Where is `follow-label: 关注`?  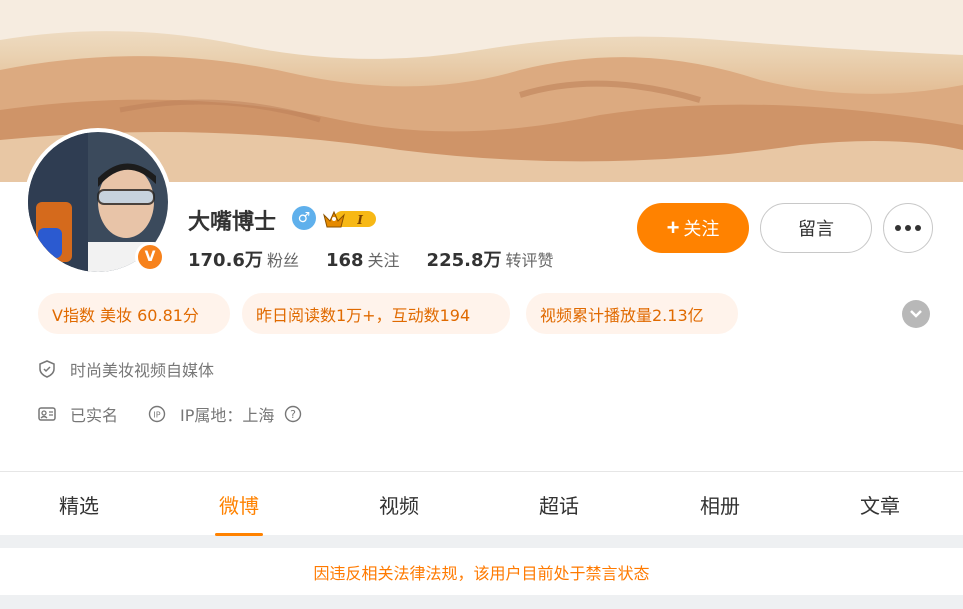 follow-label: 关注 is located at coordinates (701, 229).